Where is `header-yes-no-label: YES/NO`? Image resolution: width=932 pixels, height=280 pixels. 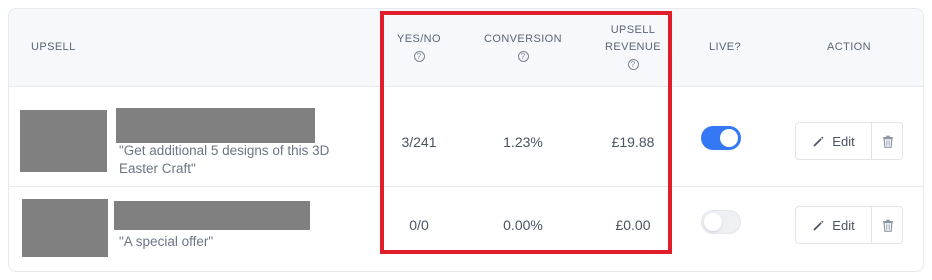
header-yes-no-label: YES/NO is located at coordinates (419, 39).